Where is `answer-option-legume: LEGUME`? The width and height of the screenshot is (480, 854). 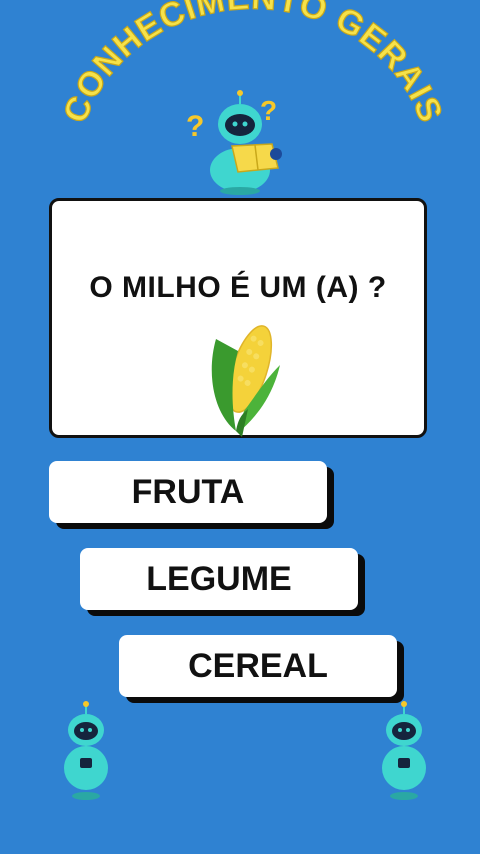 answer-option-legume: LEGUME is located at coordinates (219, 579).